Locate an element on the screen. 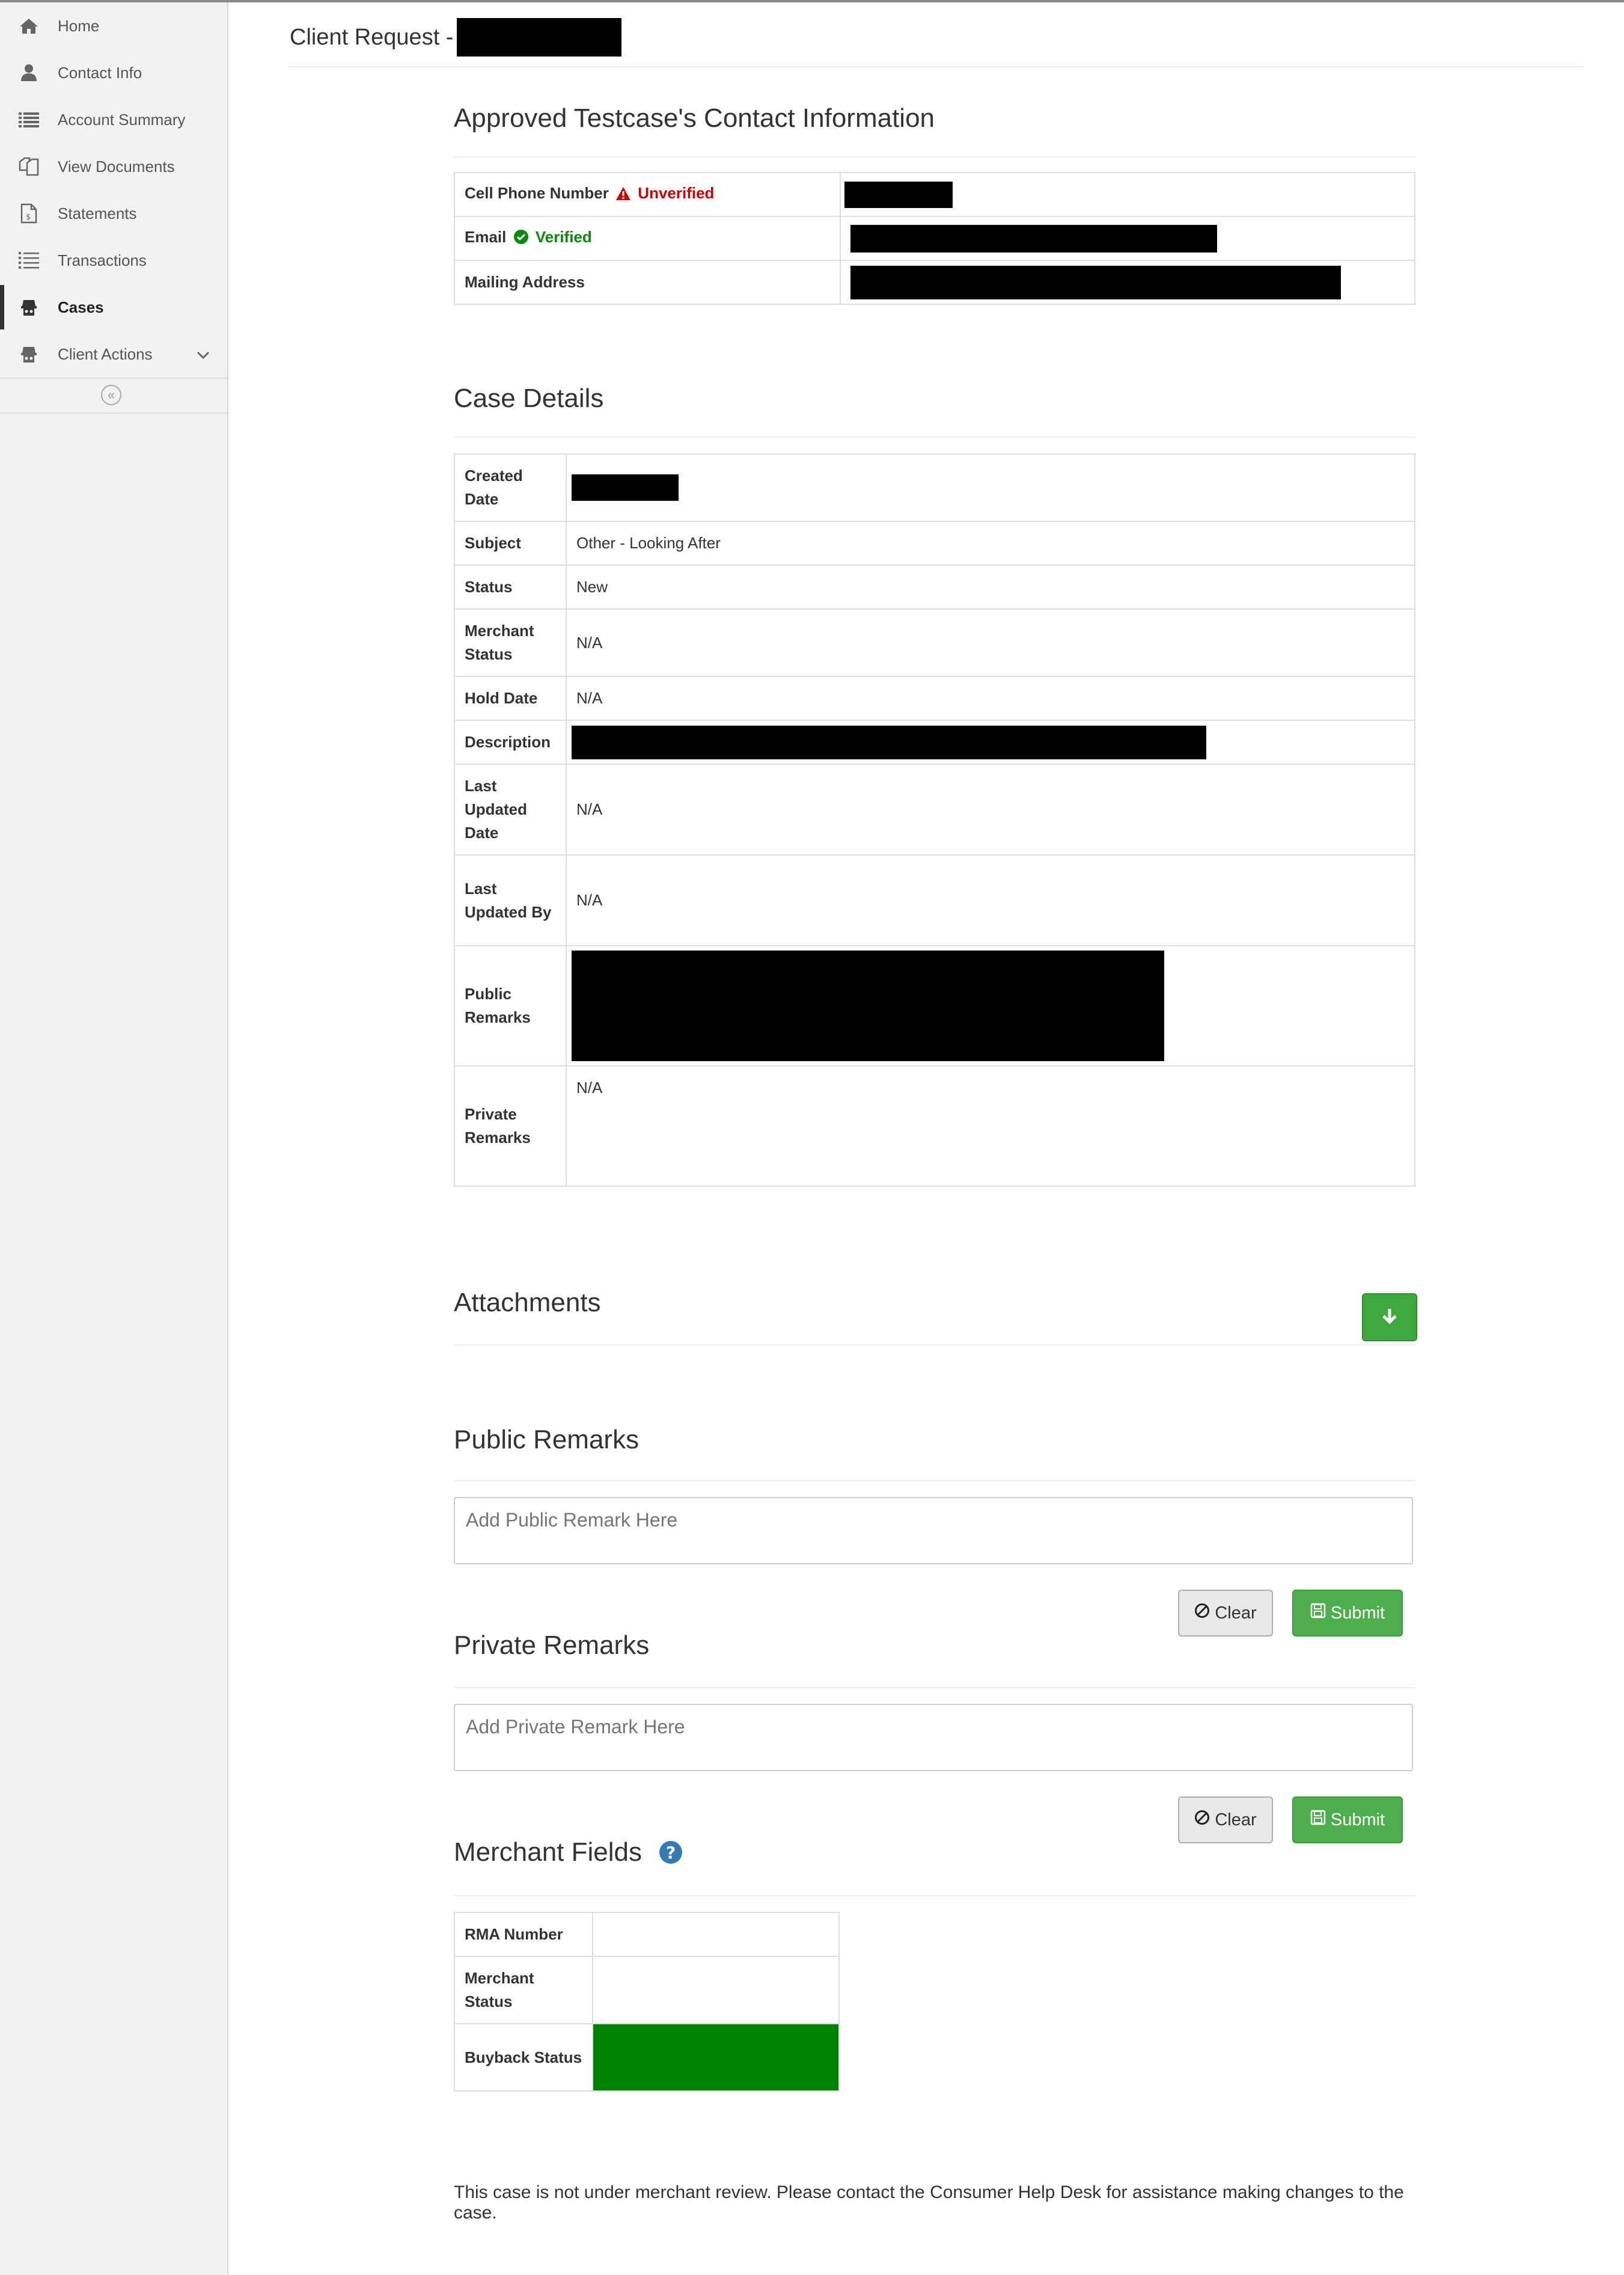 The image size is (1624, 2275). public-remark-clear-button: Clear is located at coordinates (1225, 1613).